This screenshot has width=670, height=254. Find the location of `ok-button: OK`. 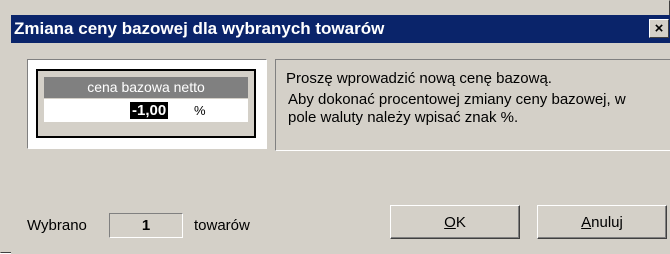

ok-button: OK is located at coordinates (455, 222).